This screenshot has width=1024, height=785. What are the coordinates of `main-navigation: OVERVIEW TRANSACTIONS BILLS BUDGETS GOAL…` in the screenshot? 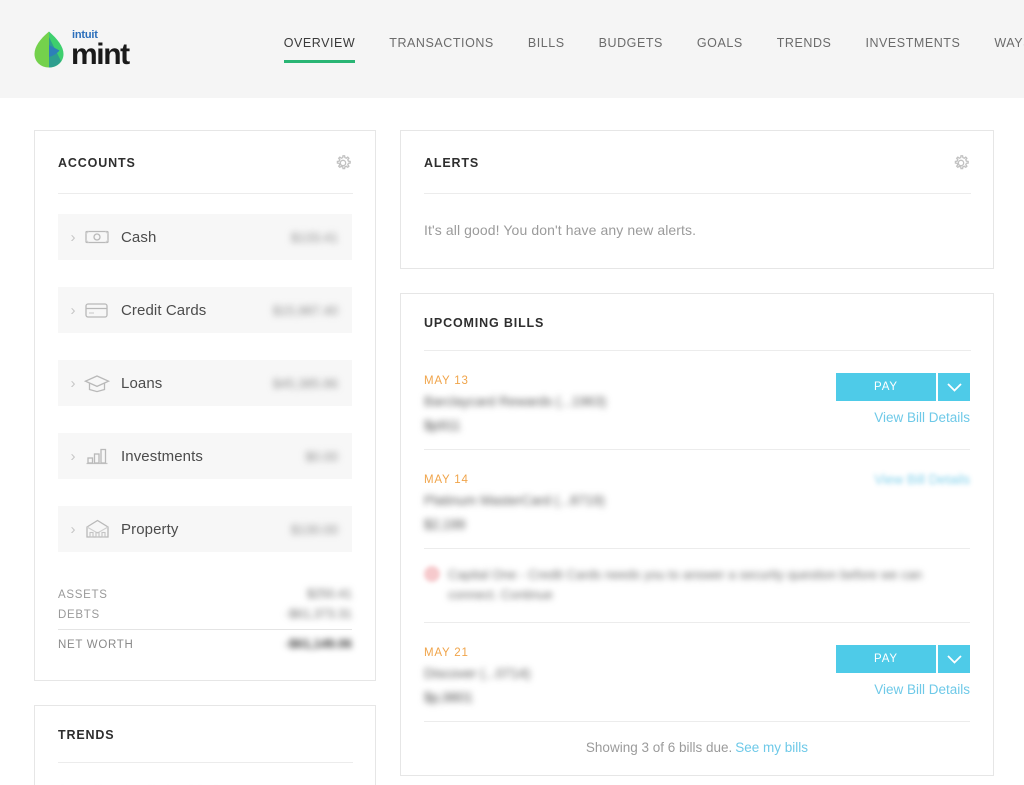 It's located at (653, 49).